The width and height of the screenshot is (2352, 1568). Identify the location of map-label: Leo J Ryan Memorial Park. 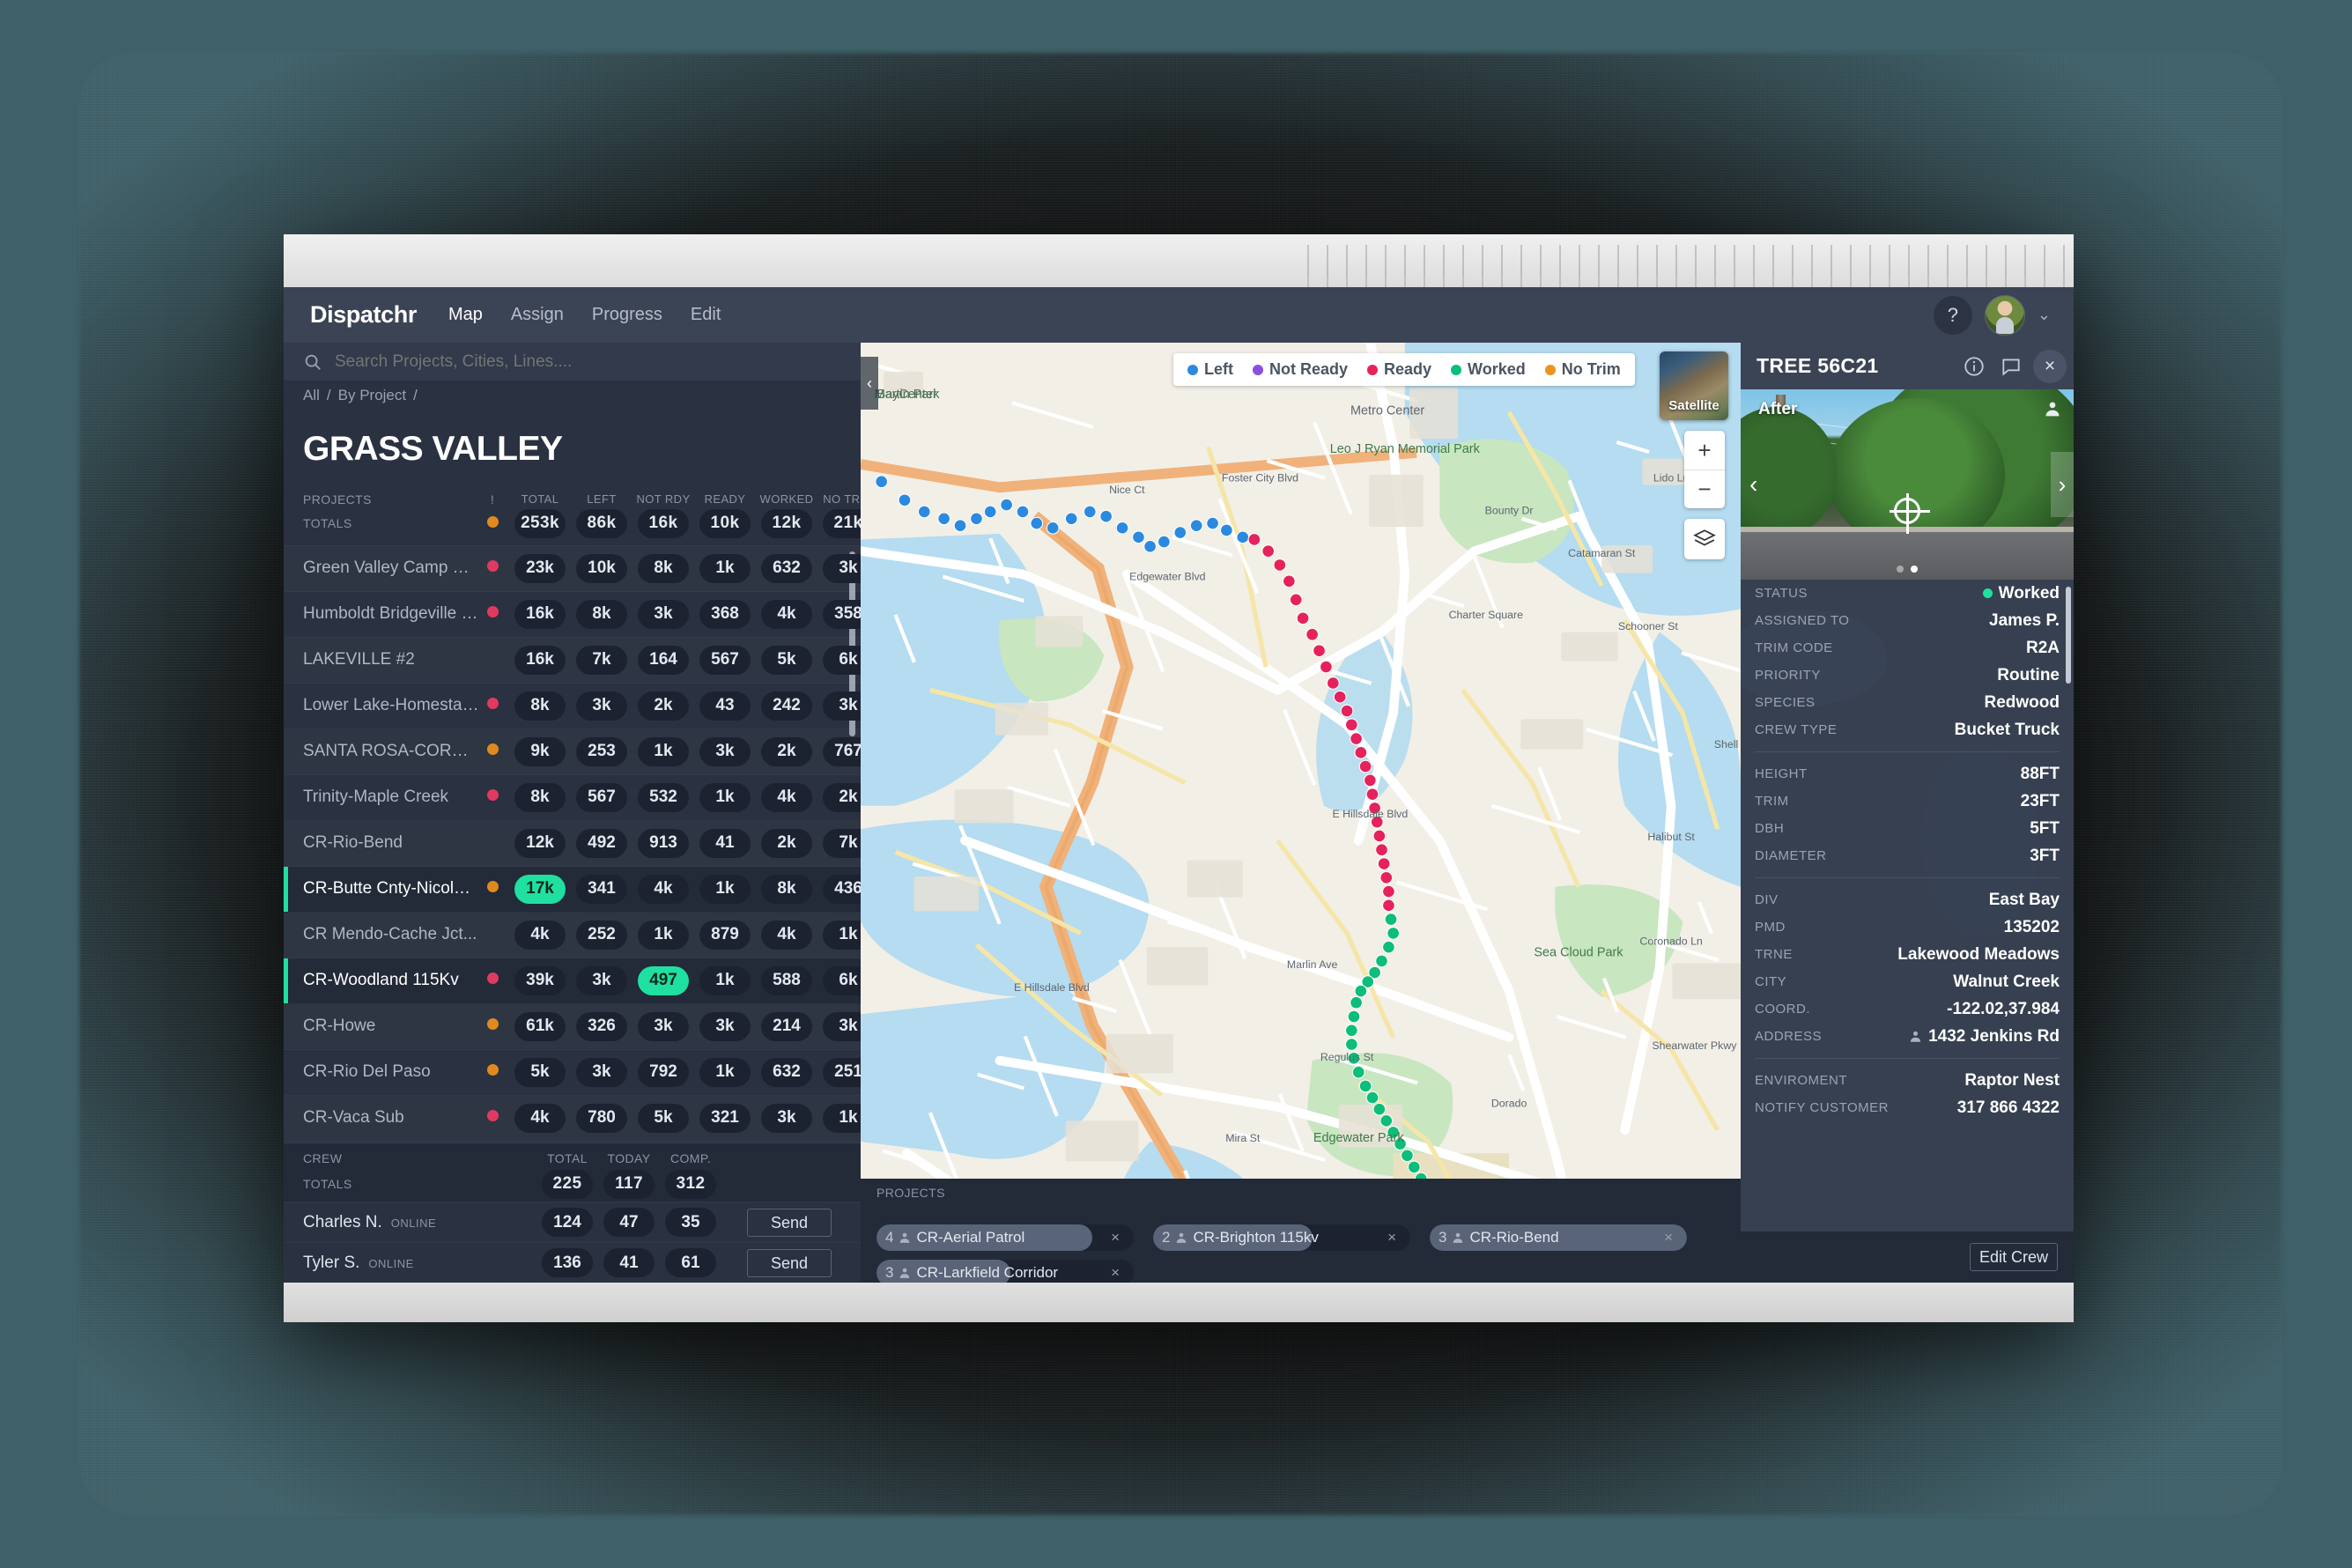
(1405, 449).